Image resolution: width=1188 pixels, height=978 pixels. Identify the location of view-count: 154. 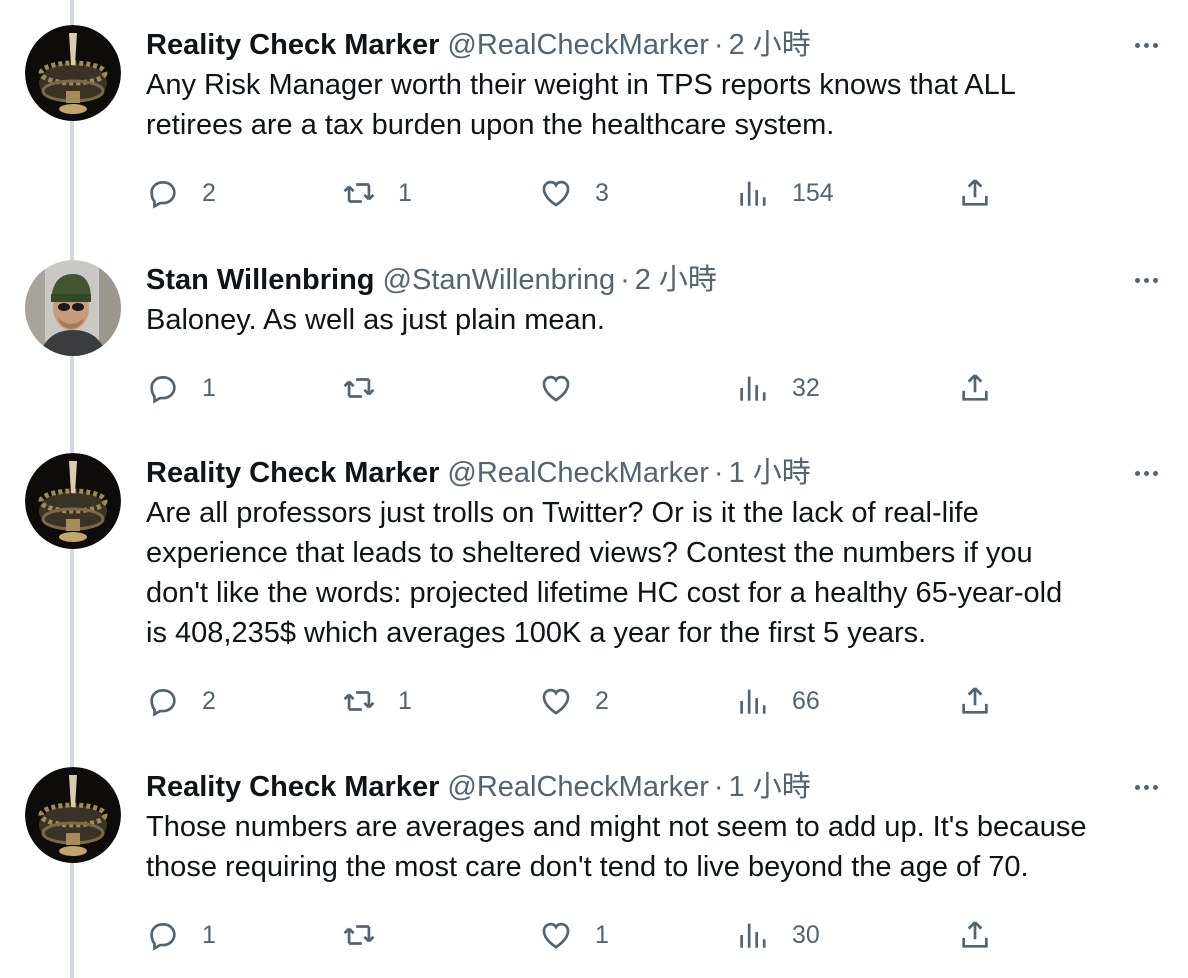
(813, 192).